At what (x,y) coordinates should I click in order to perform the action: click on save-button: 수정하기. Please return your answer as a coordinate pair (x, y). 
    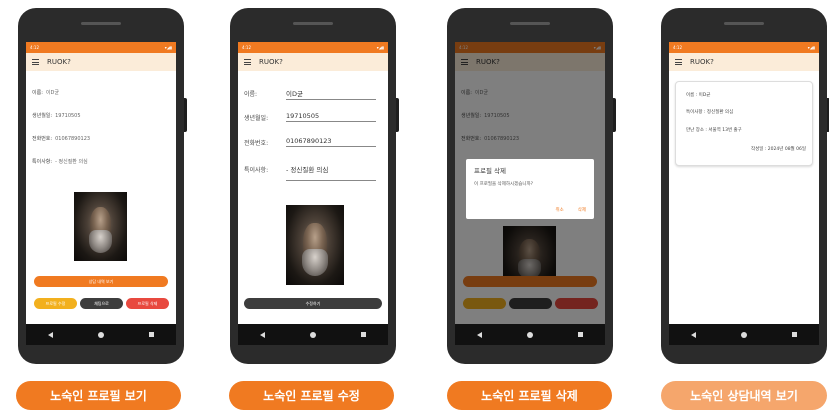
    Looking at the image, I should click on (313, 303).